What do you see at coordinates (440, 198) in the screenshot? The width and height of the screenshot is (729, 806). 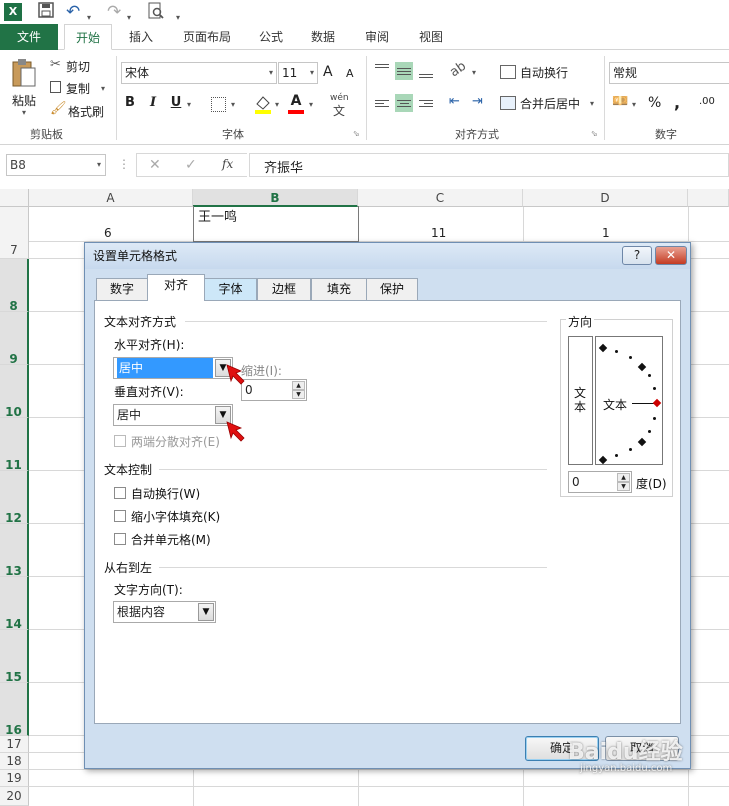 I see `column-header-c: C` at bounding box center [440, 198].